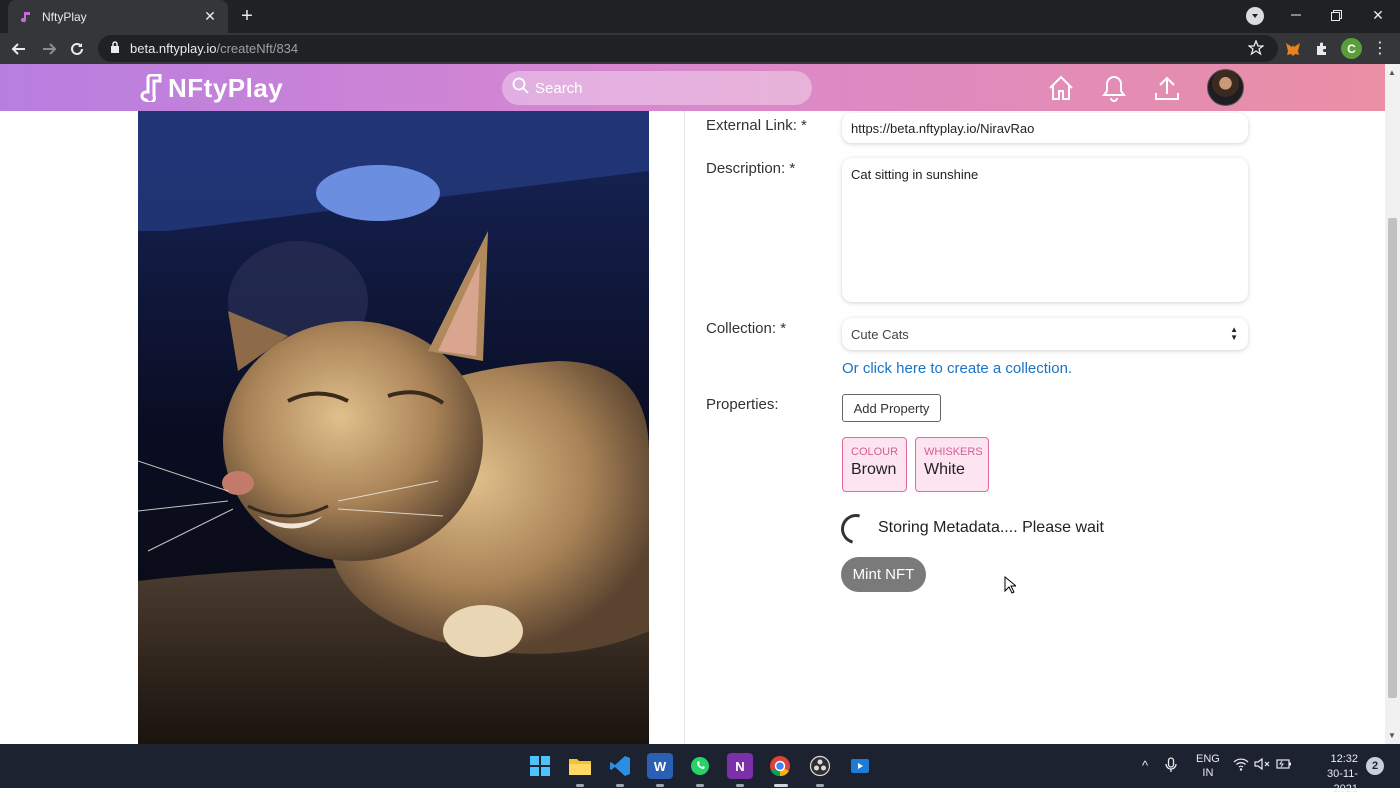  I want to click on search-box, so click(657, 88).